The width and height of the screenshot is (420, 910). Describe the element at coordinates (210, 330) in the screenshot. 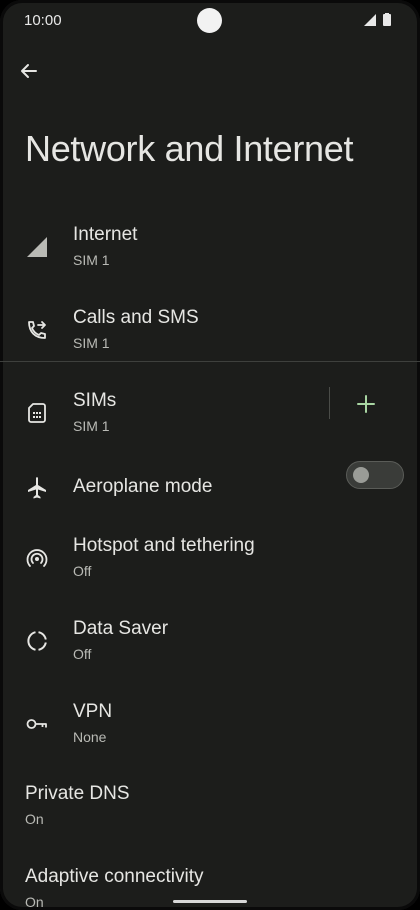

I see `calls-sms-item: Calls and SMS SIM 1` at that location.